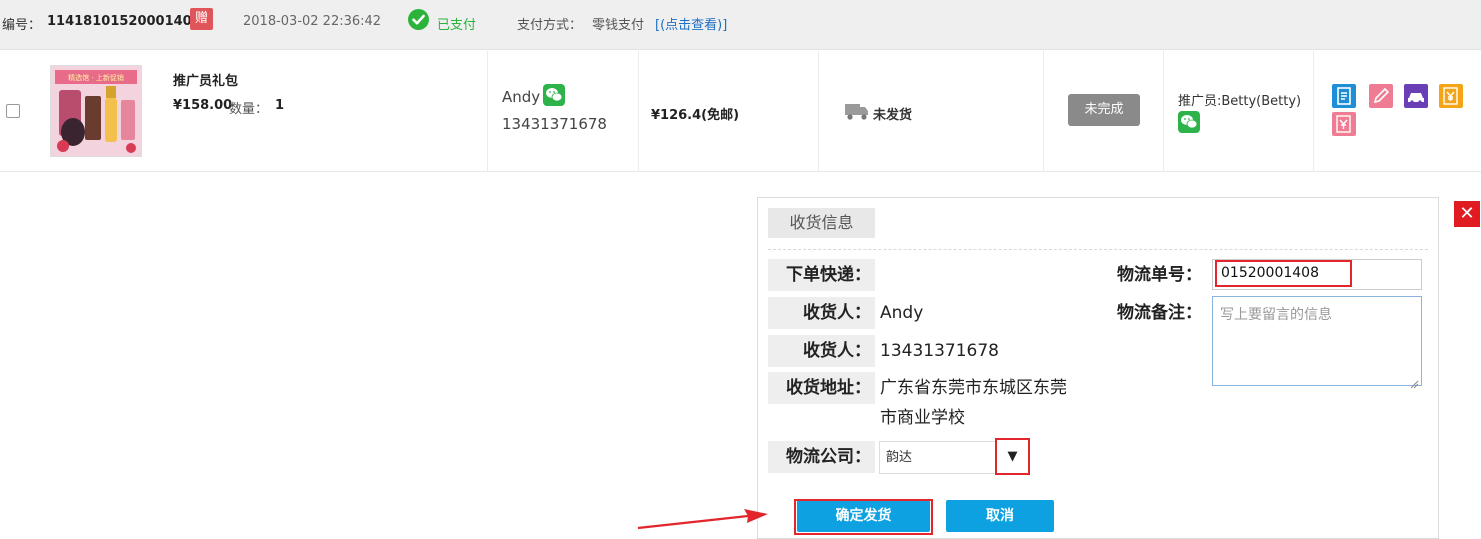 The width and height of the screenshot is (1481, 539). Describe the element at coordinates (1159, 313) in the screenshot. I see `remark-label: 物流备注：` at that location.